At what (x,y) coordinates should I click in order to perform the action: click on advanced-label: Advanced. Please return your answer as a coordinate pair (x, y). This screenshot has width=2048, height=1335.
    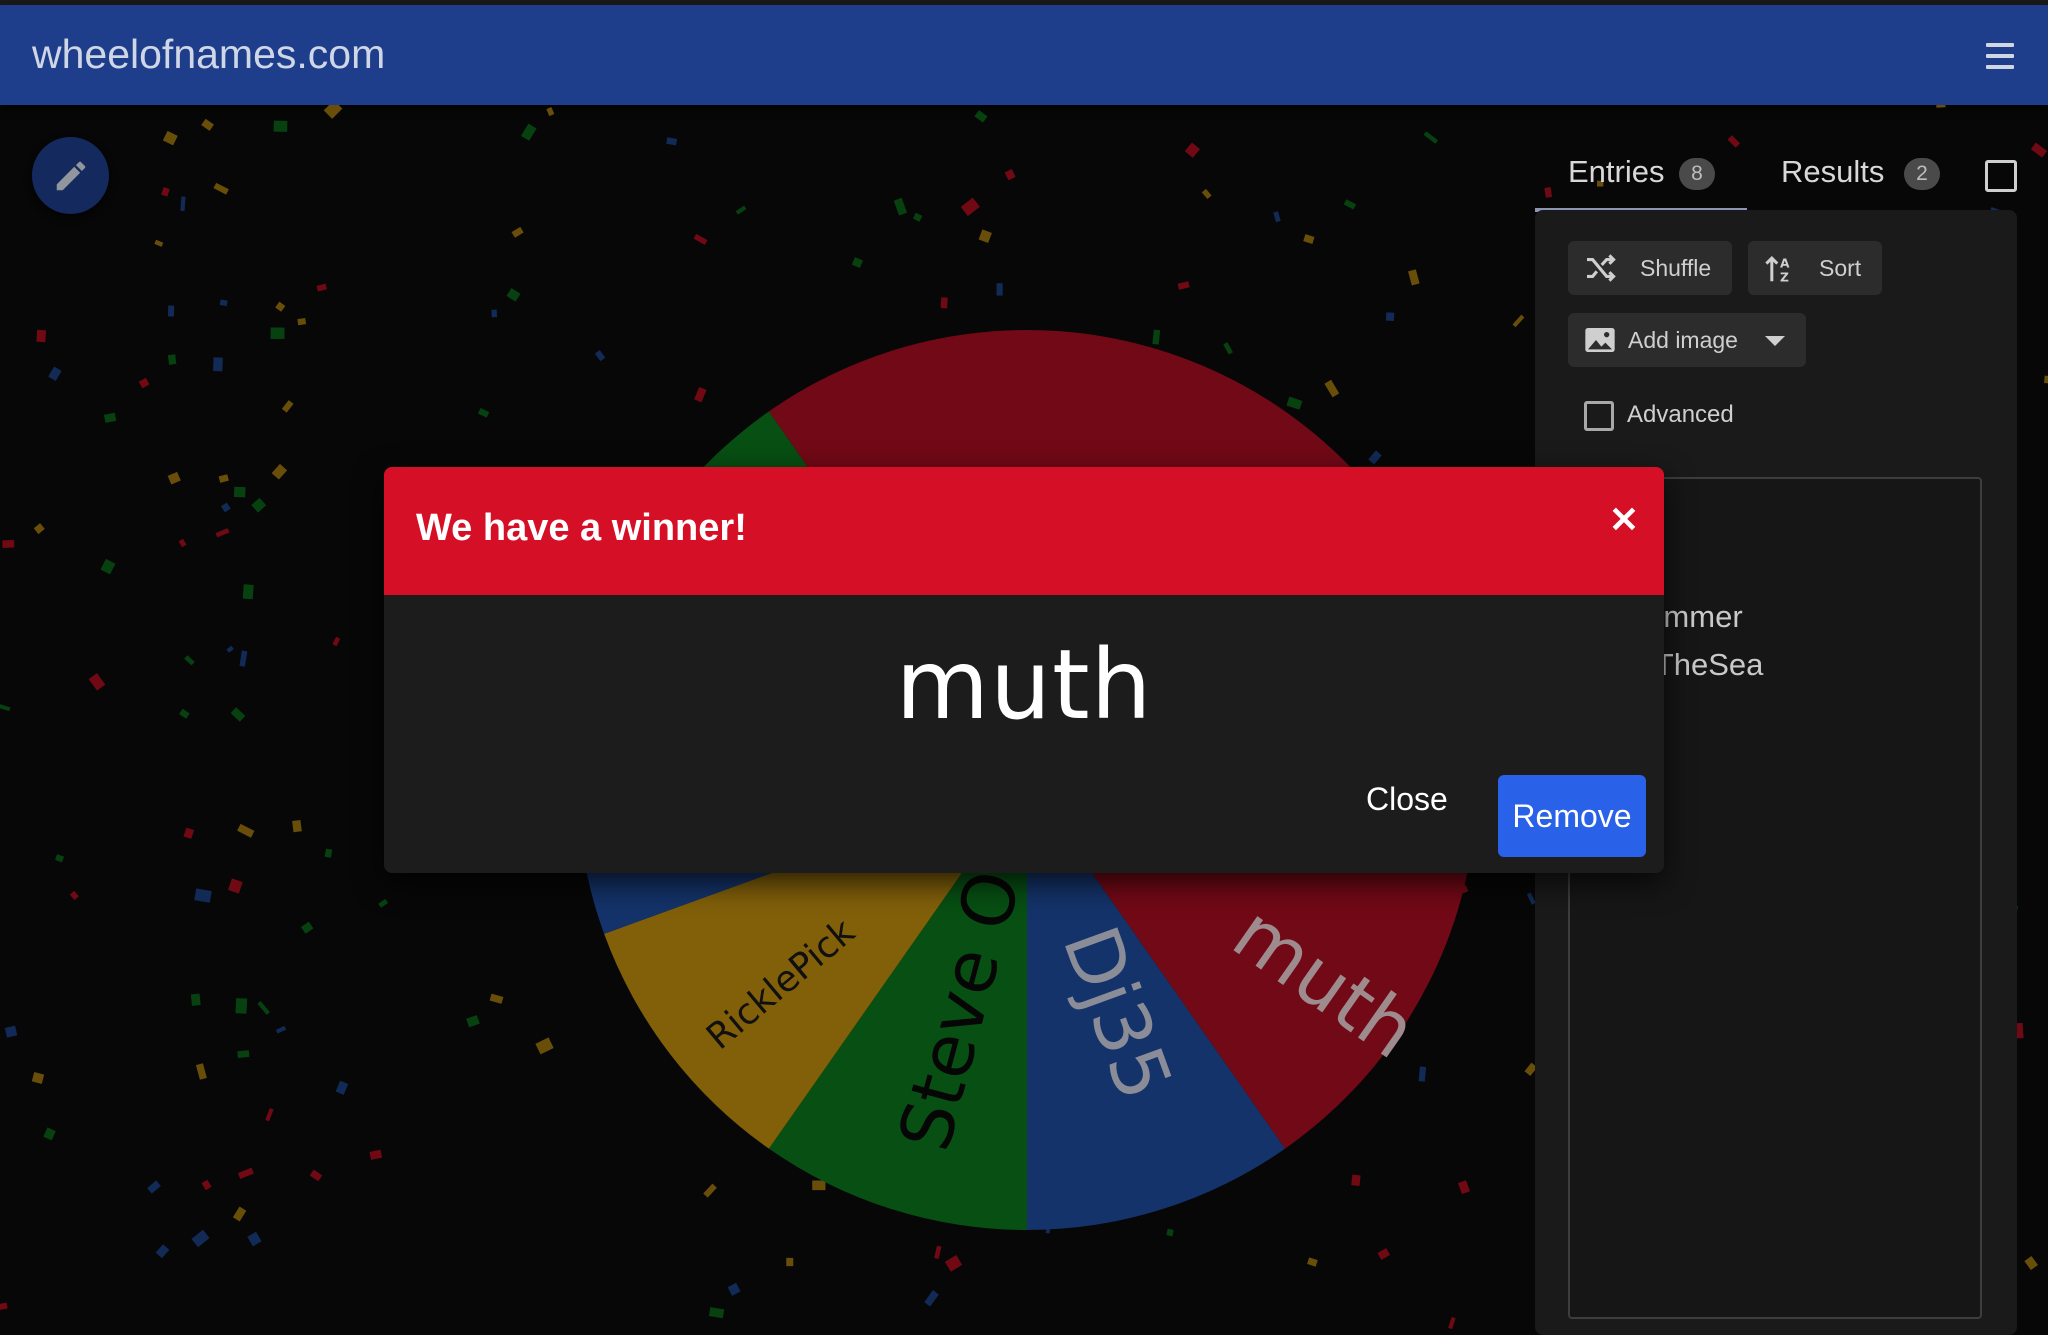
    Looking at the image, I should click on (1680, 414).